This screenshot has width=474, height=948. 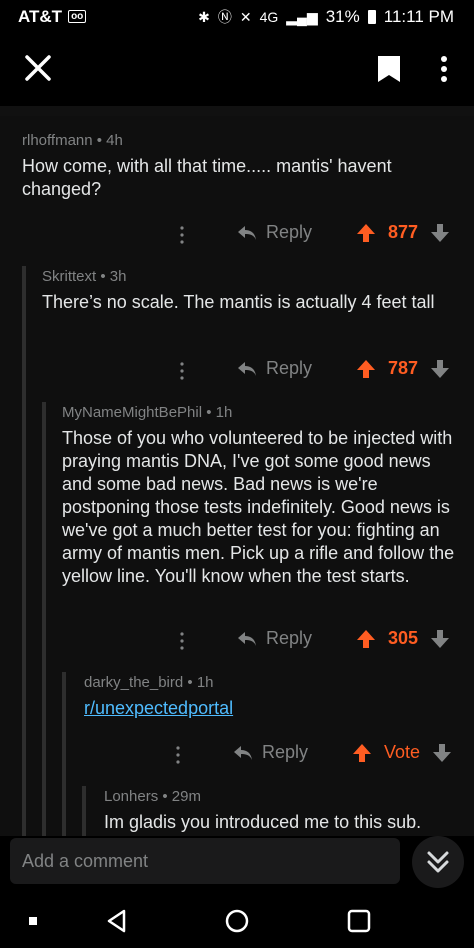 What do you see at coordinates (269, 682) in the screenshot?
I see `comment-meta: darky_the_bird • 1h` at bounding box center [269, 682].